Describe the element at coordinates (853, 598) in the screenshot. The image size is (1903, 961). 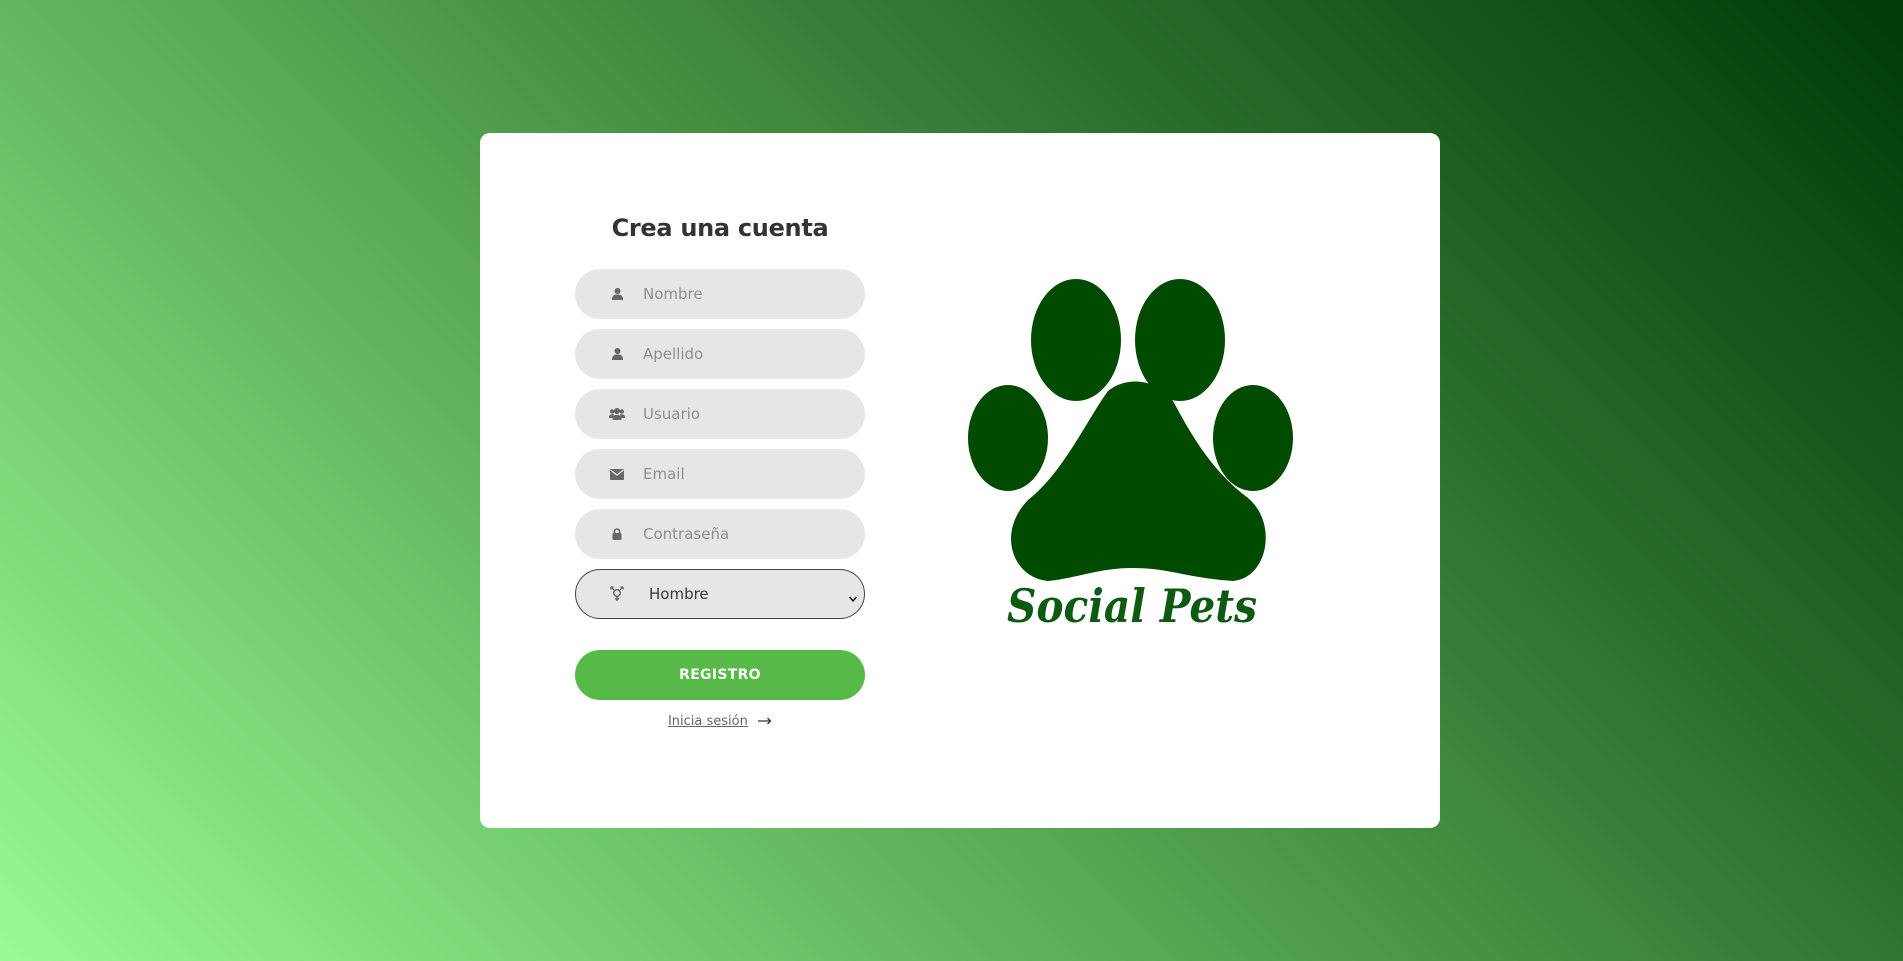
I see `chevron-down-icon` at that location.